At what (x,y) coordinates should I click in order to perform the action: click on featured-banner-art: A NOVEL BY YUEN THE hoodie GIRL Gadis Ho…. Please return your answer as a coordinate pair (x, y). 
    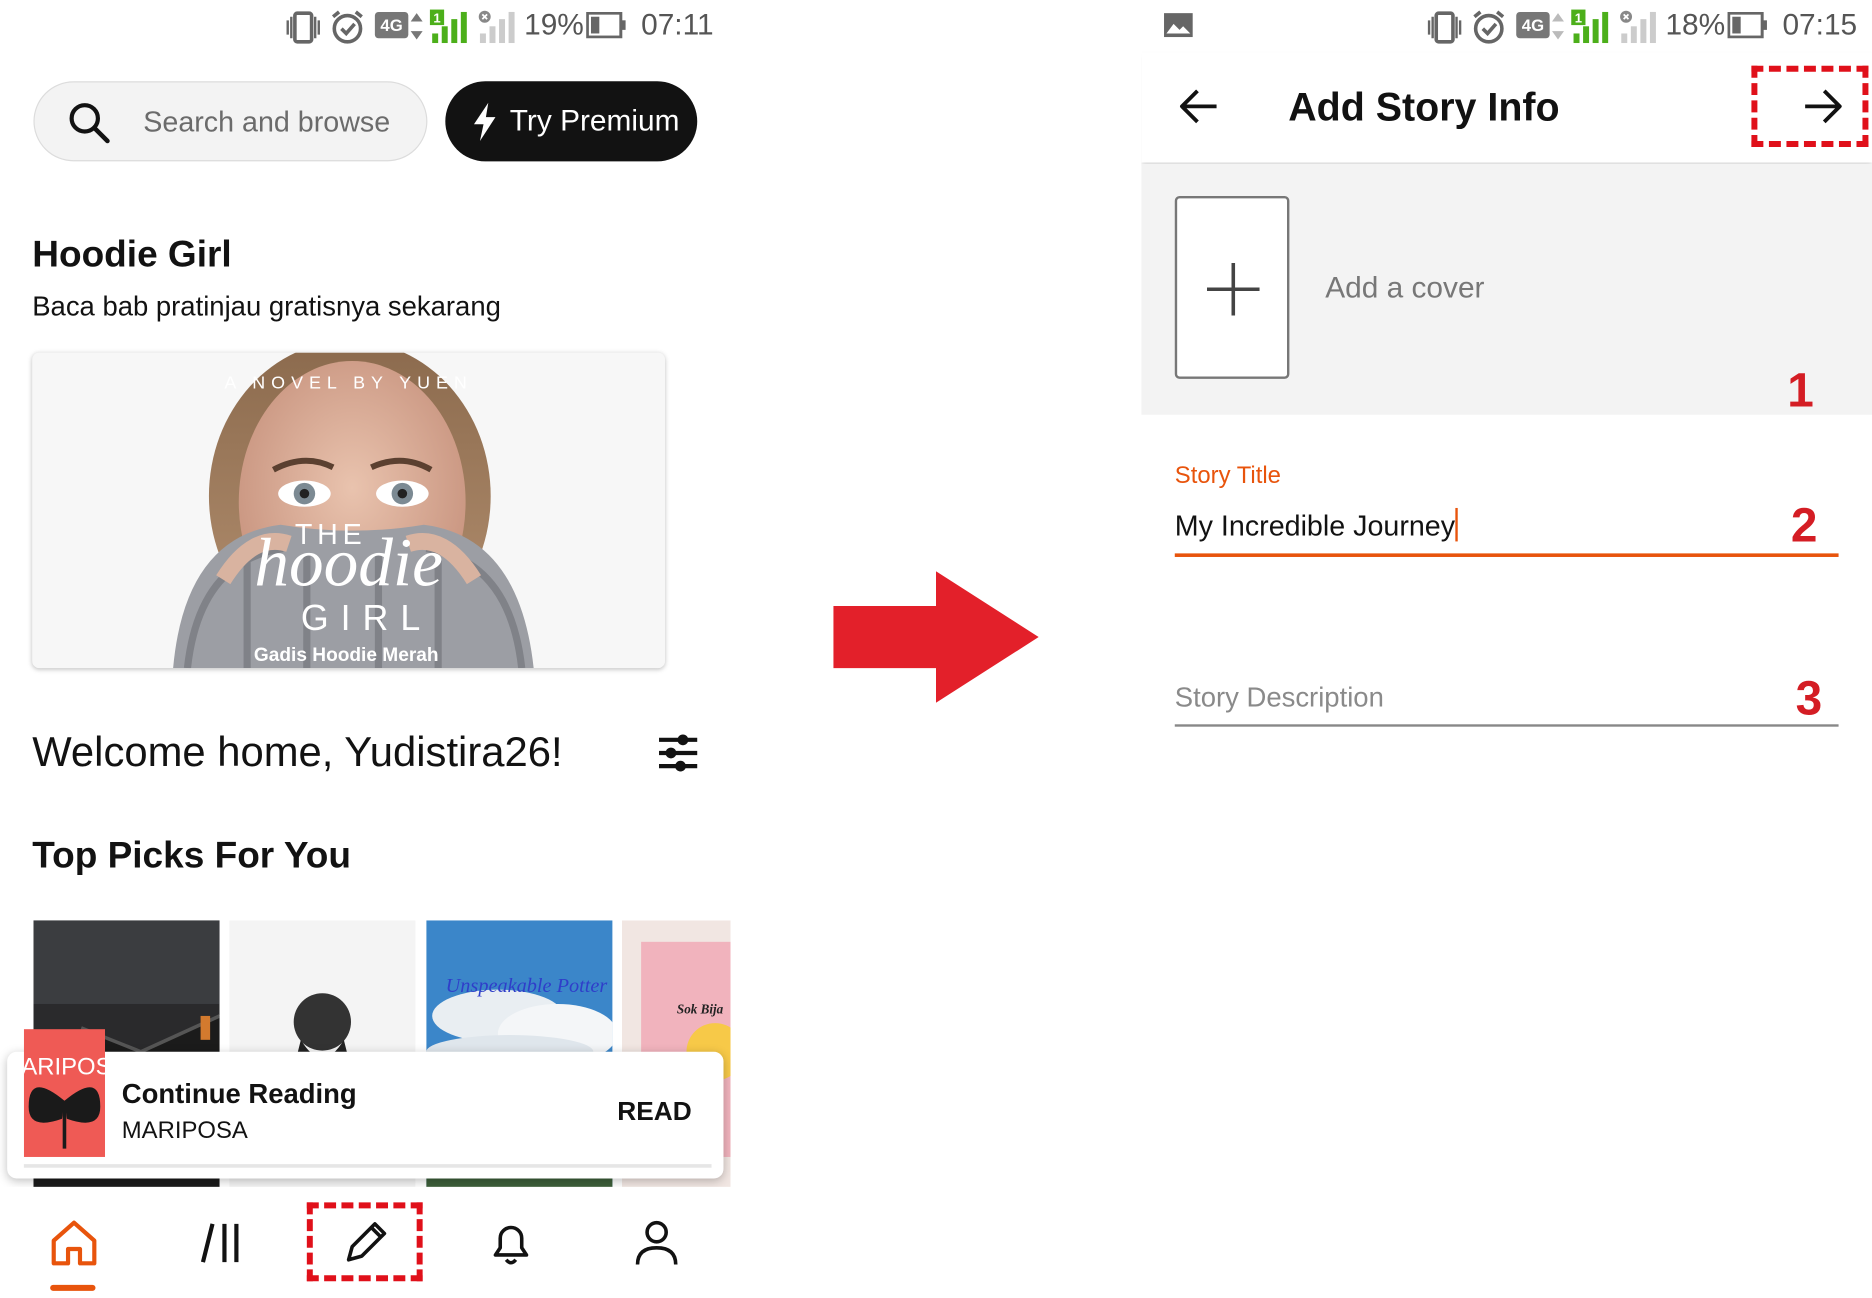
    Looking at the image, I should click on (348, 510).